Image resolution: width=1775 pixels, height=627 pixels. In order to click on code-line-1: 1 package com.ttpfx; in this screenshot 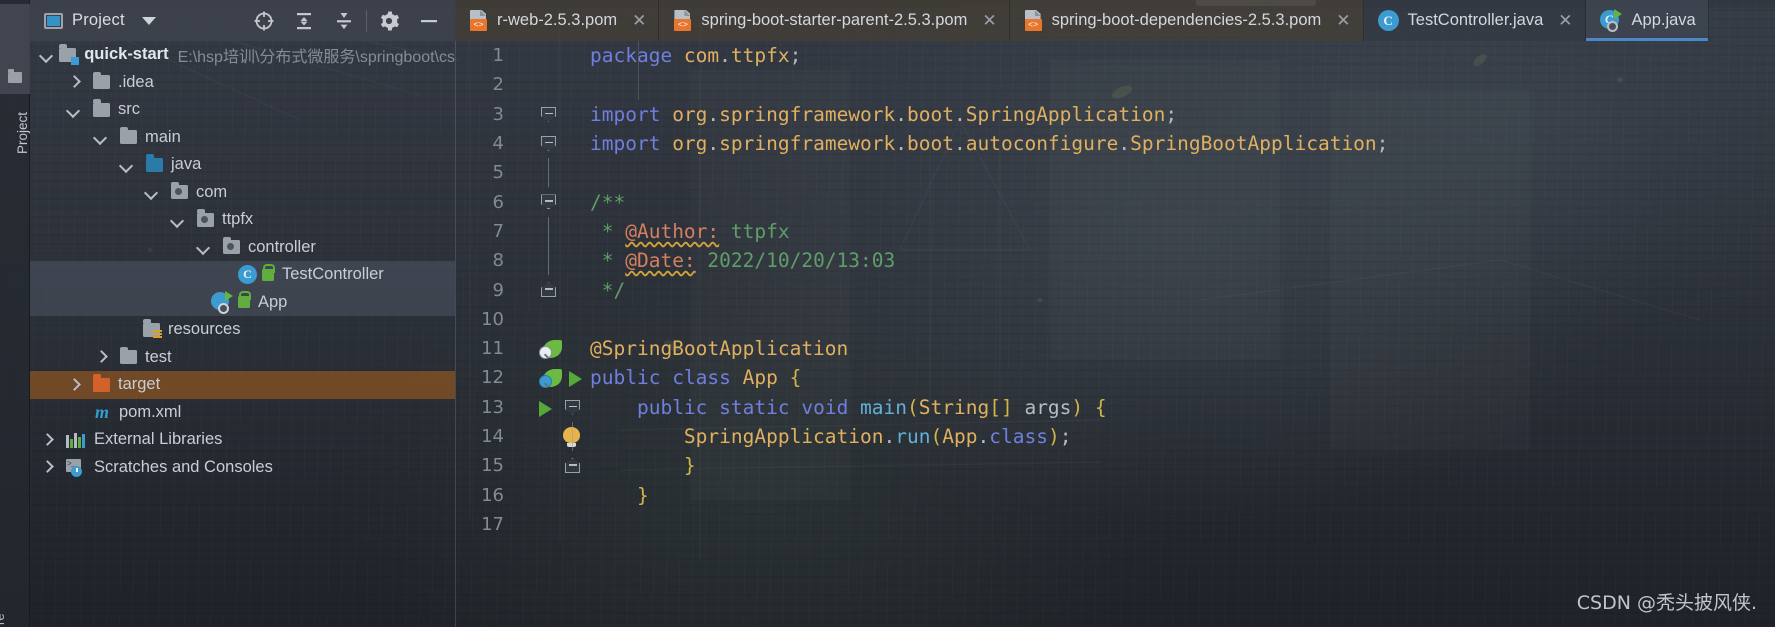, I will do `click(1115, 56)`.